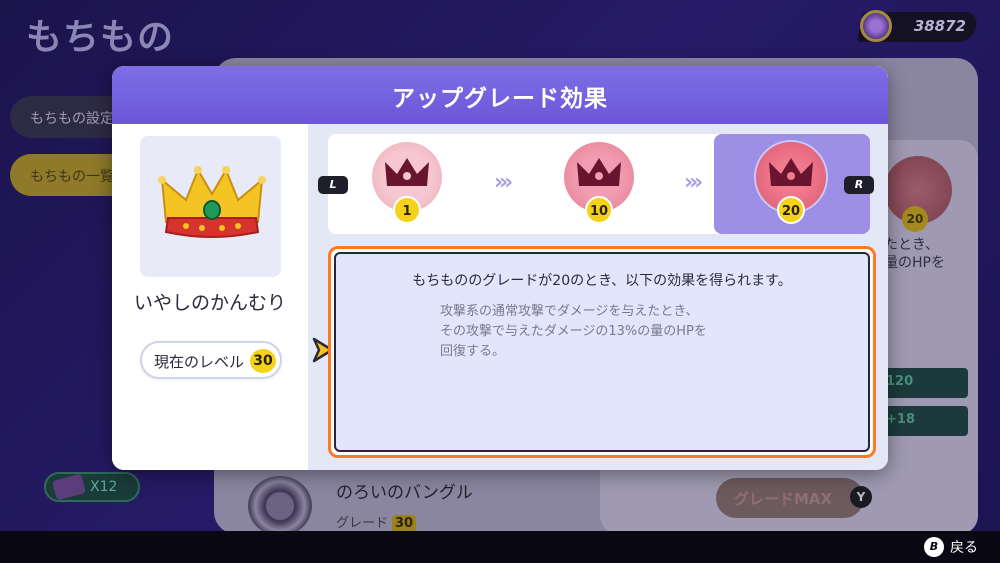 This screenshot has width=1000, height=563. What do you see at coordinates (100, 37) in the screenshot?
I see `page-title: もちもの` at bounding box center [100, 37].